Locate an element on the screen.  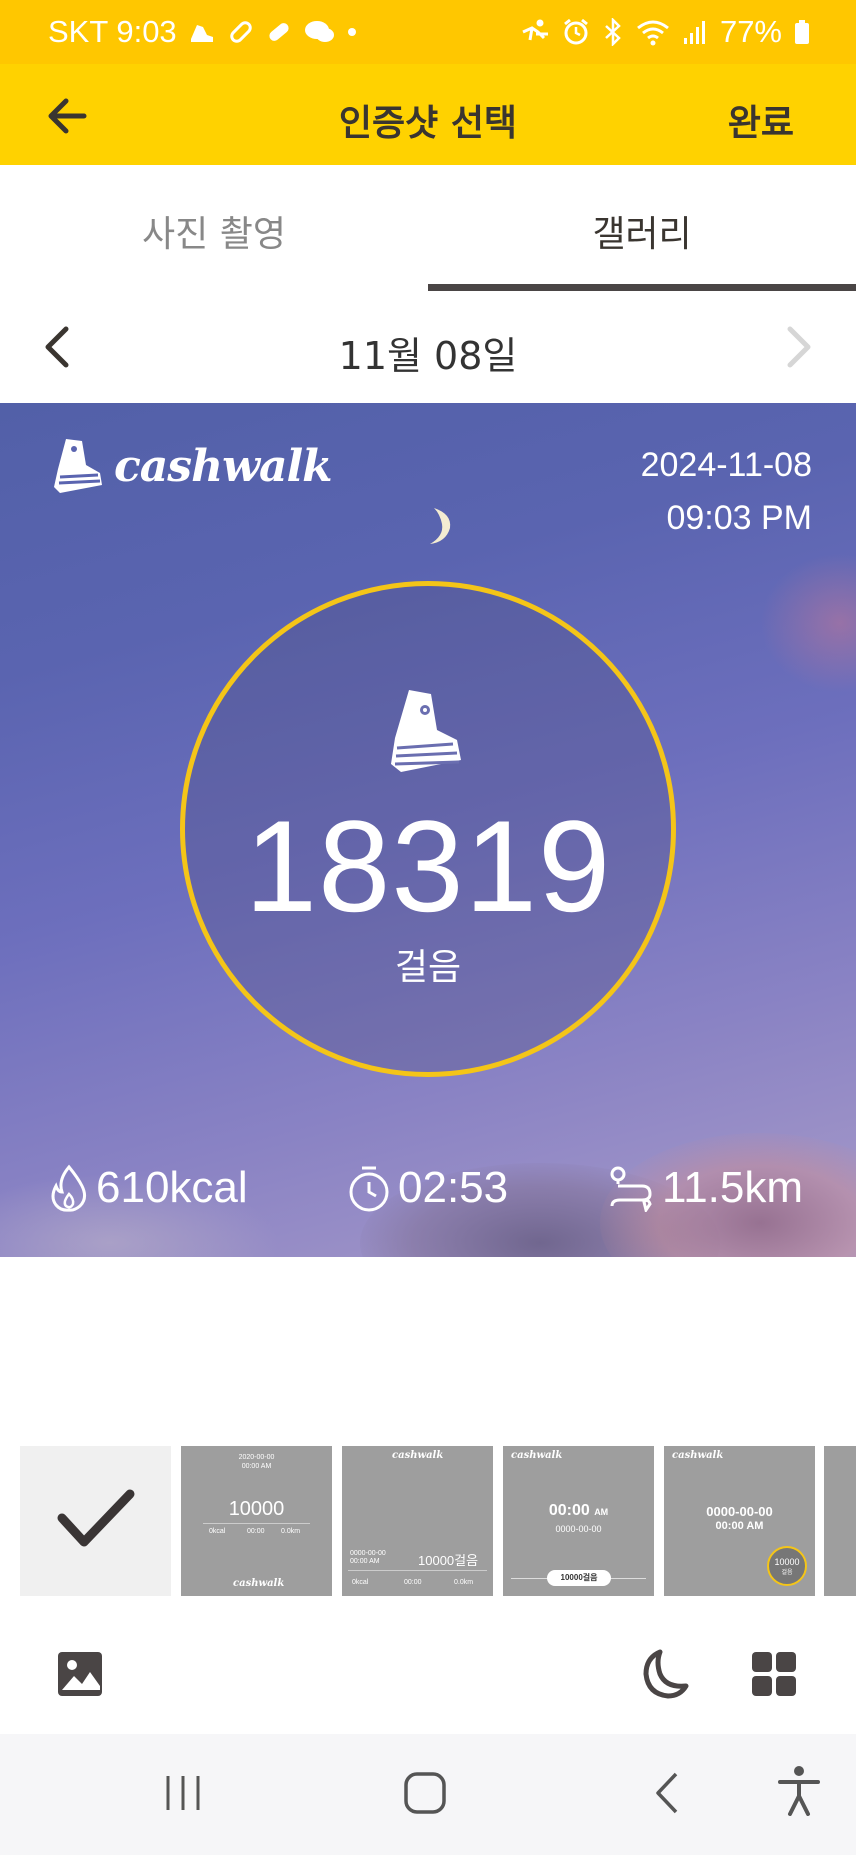
grid-button is located at coordinates (774, 1676).